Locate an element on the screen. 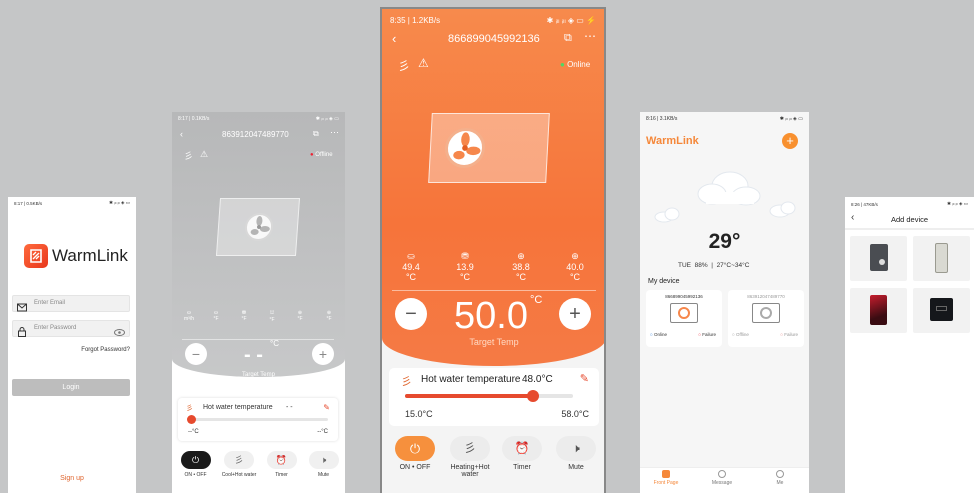 This screenshot has height=493, width=974. device-id: 863912047489770 is located at coordinates (255, 134).